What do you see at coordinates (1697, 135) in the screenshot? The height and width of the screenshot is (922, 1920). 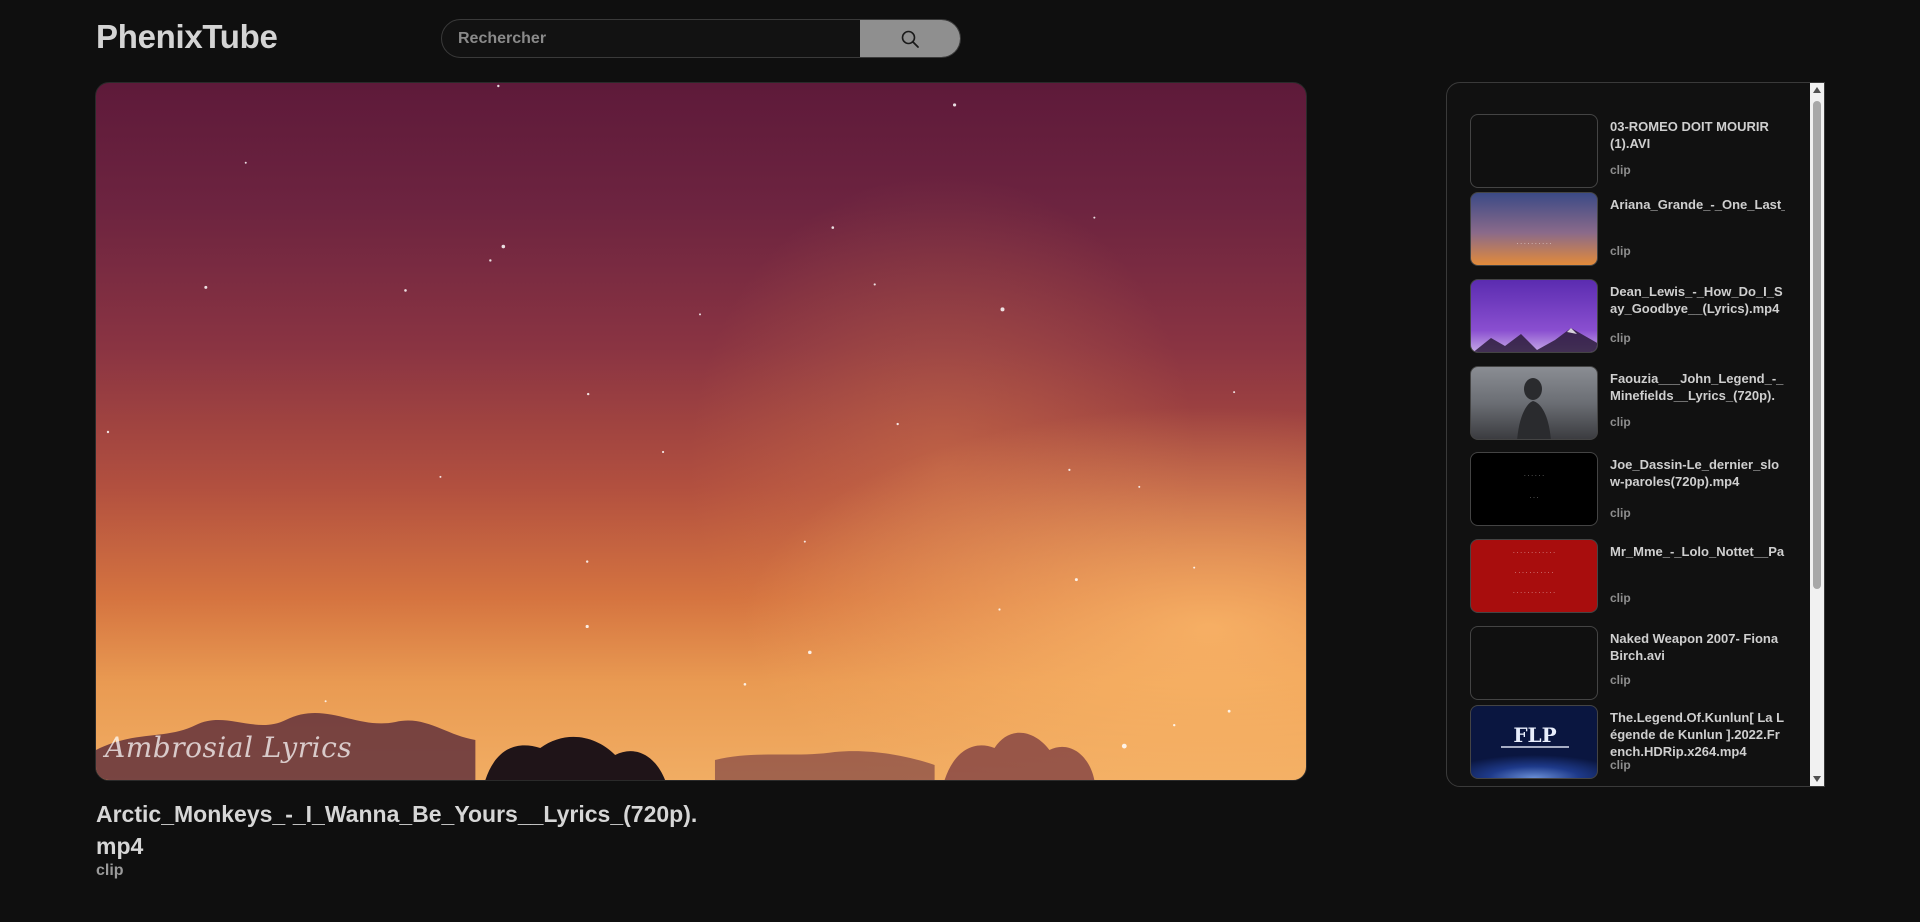 I see `playlist-item-title: 03-ROMEO DOIT MOURIR(1).AVI` at bounding box center [1697, 135].